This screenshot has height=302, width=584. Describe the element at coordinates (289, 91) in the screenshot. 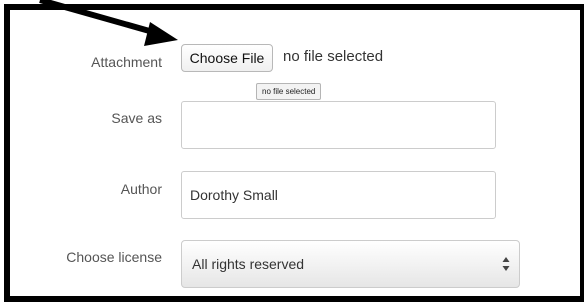

I see `file-tooltip: no file selected` at that location.